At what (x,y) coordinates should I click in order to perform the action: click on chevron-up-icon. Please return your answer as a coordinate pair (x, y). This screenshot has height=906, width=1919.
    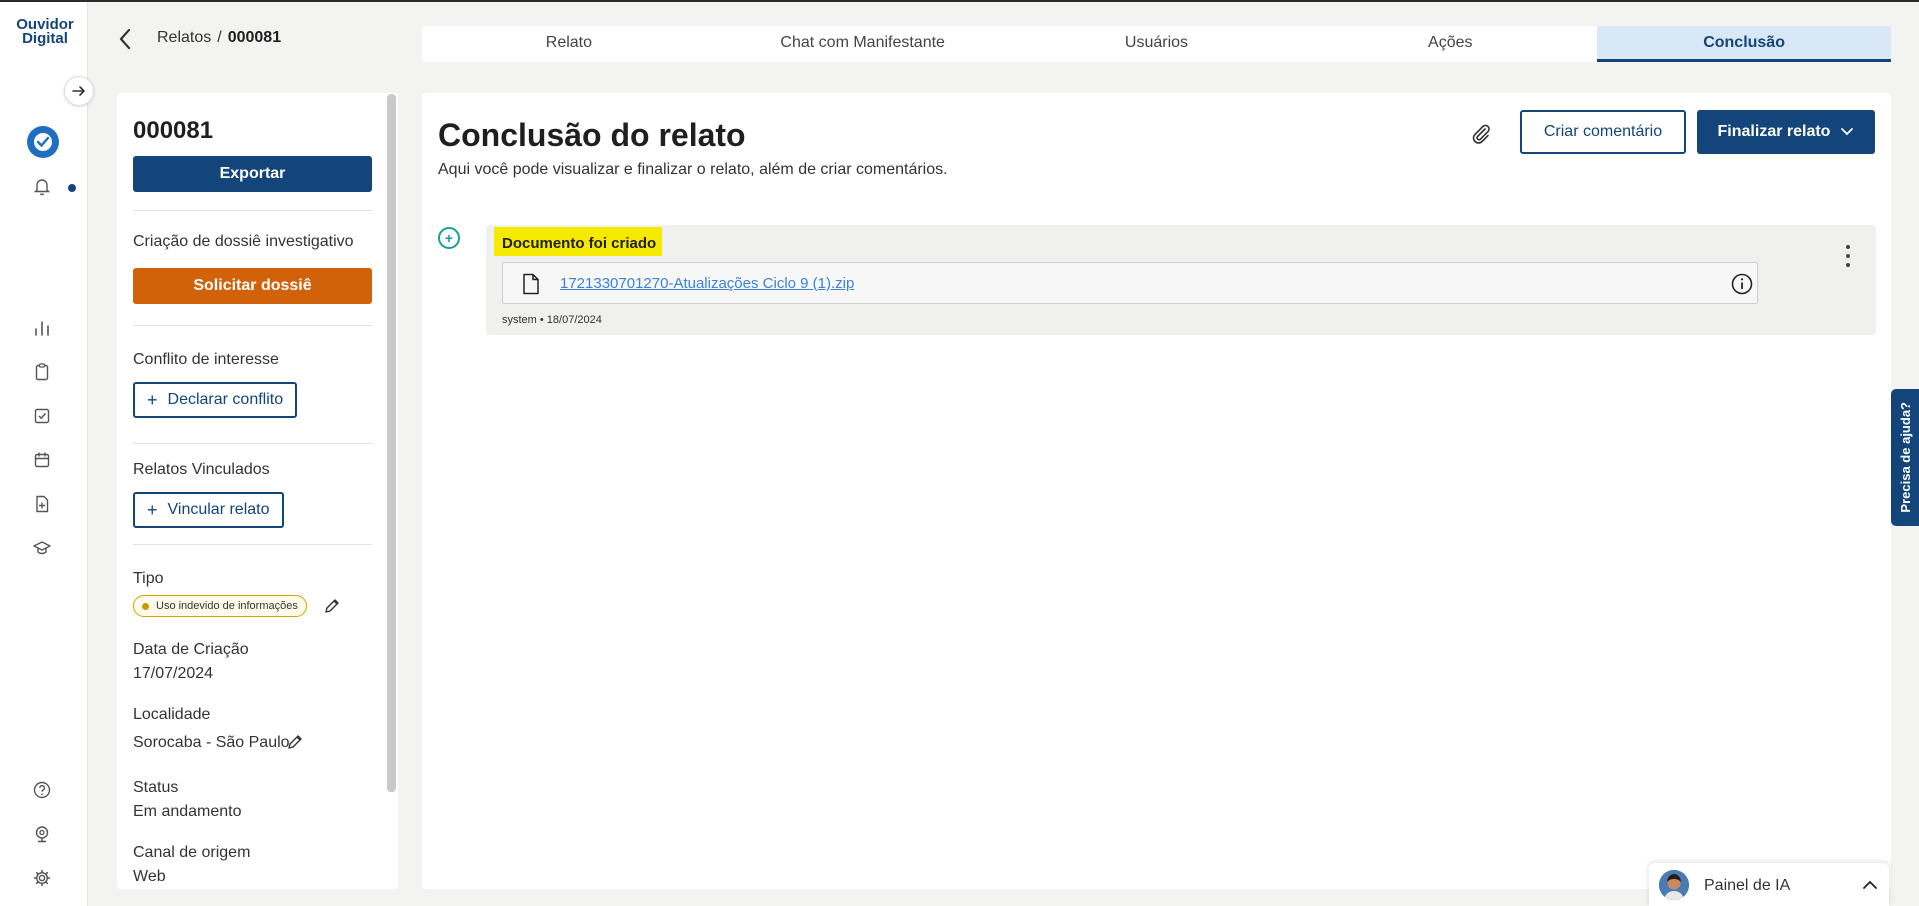
    Looking at the image, I should click on (1870, 885).